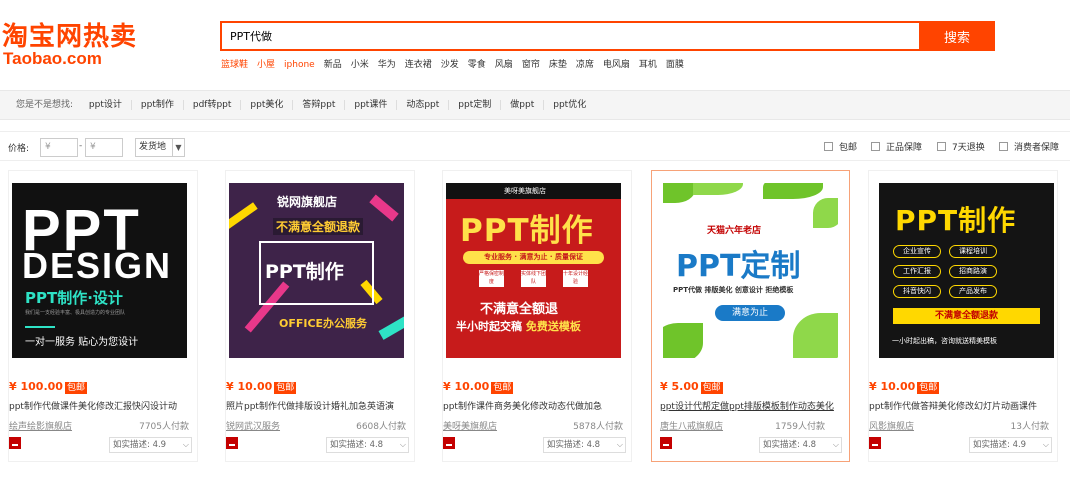 Image resolution: width=1080 pixels, height=481 pixels. What do you see at coordinates (966, 316) in the screenshot?
I see `image-text-refund: 不满意全额退款` at bounding box center [966, 316].